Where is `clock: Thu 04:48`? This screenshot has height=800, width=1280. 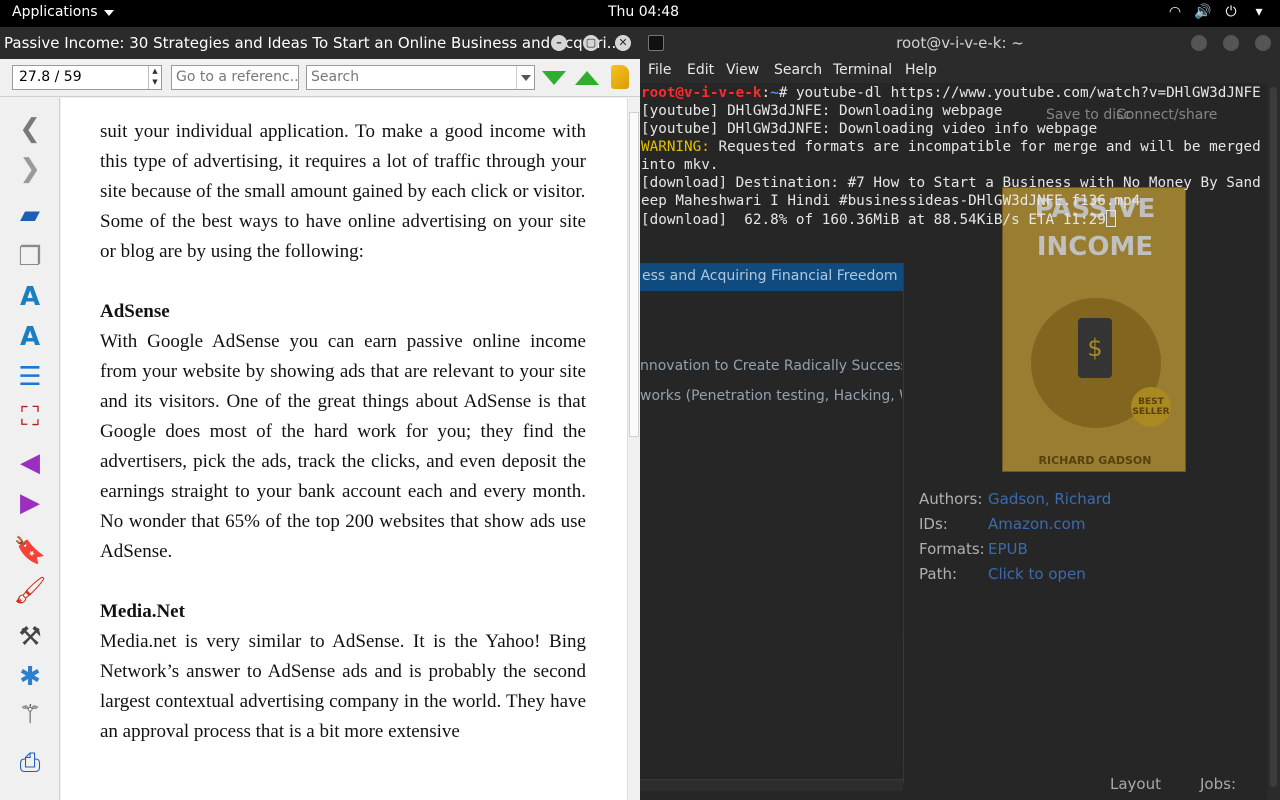
clock: Thu 04:48 is located at coordinates (643, 12).